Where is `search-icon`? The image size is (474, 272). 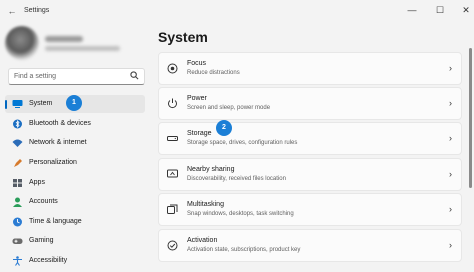
search-icon is located at coordinates (134, 76).